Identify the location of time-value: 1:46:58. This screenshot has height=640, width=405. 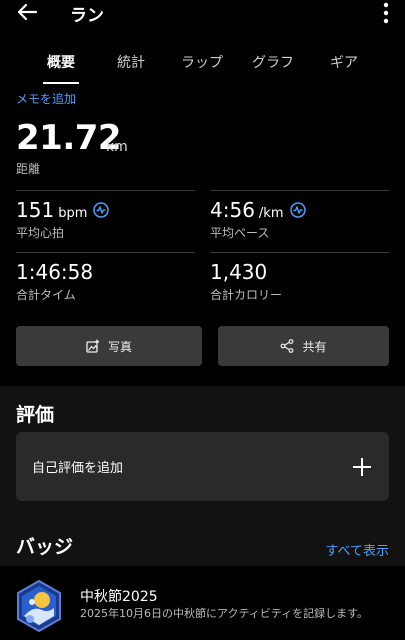
(55, 272).